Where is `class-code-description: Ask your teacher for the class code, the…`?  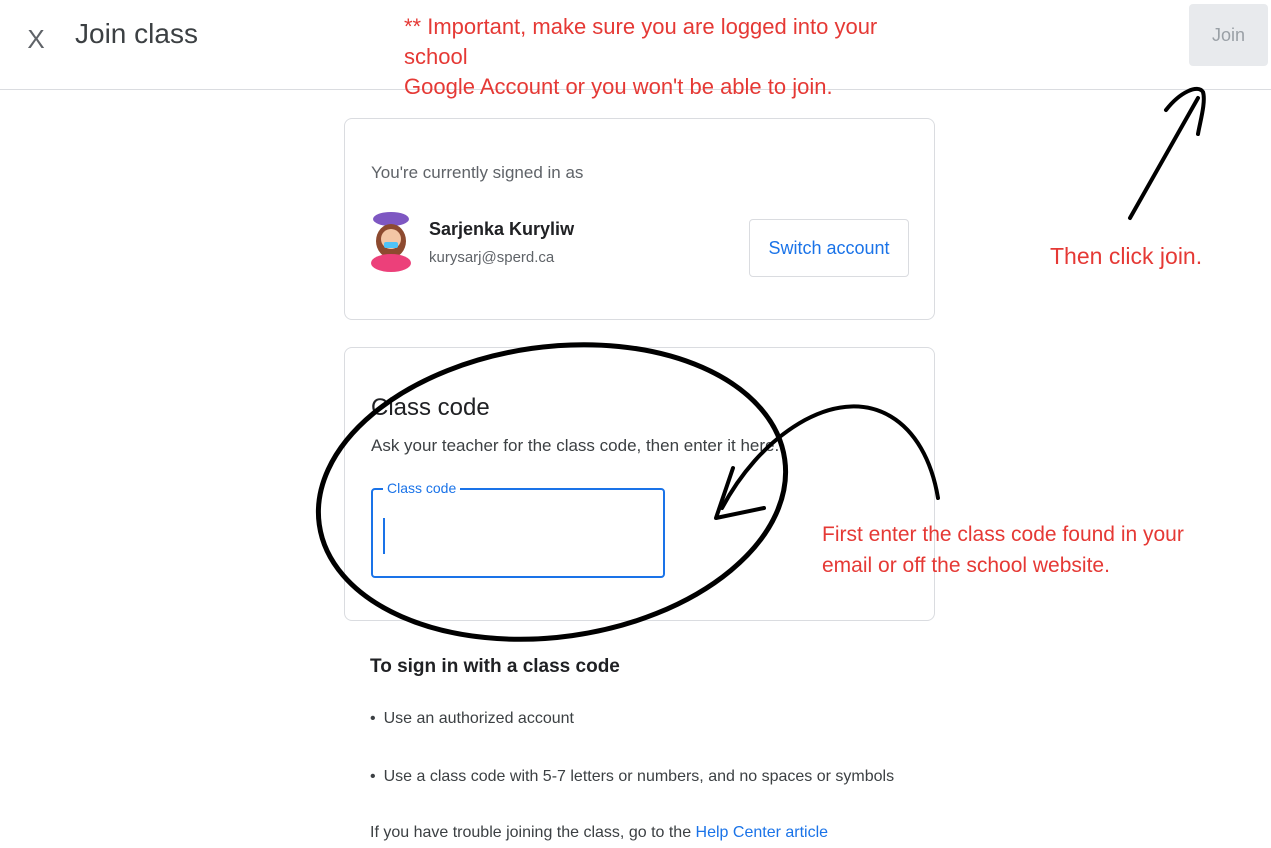
class-code-description: Ask your teacher for the class code, the… is located at coordinates (575, 445).